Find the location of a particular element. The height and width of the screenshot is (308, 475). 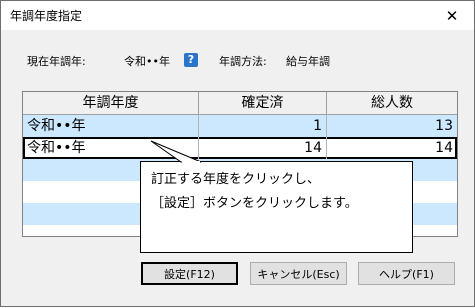

table-row: 令和••年 1 13 is located at coordinates (240, 126).